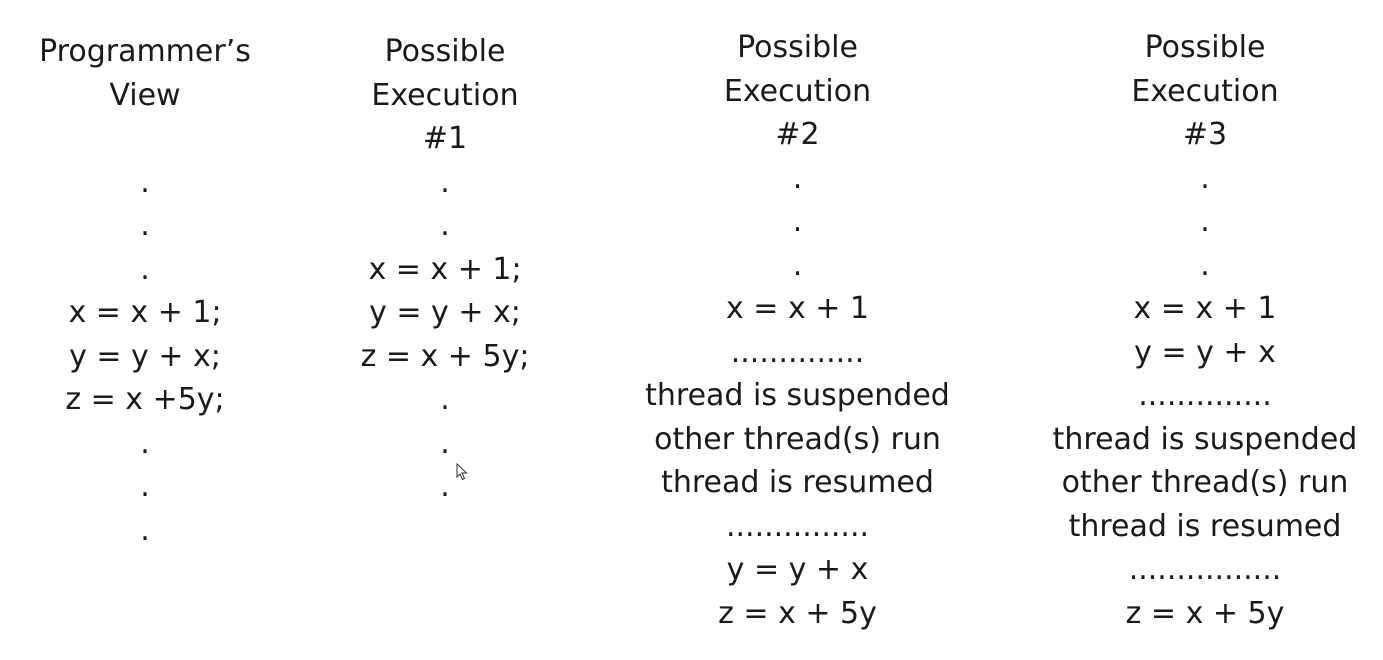  Describe the element at coordinates (145, 51) in the screenshot. I see `column-title-line: Programmer’s` at that location.